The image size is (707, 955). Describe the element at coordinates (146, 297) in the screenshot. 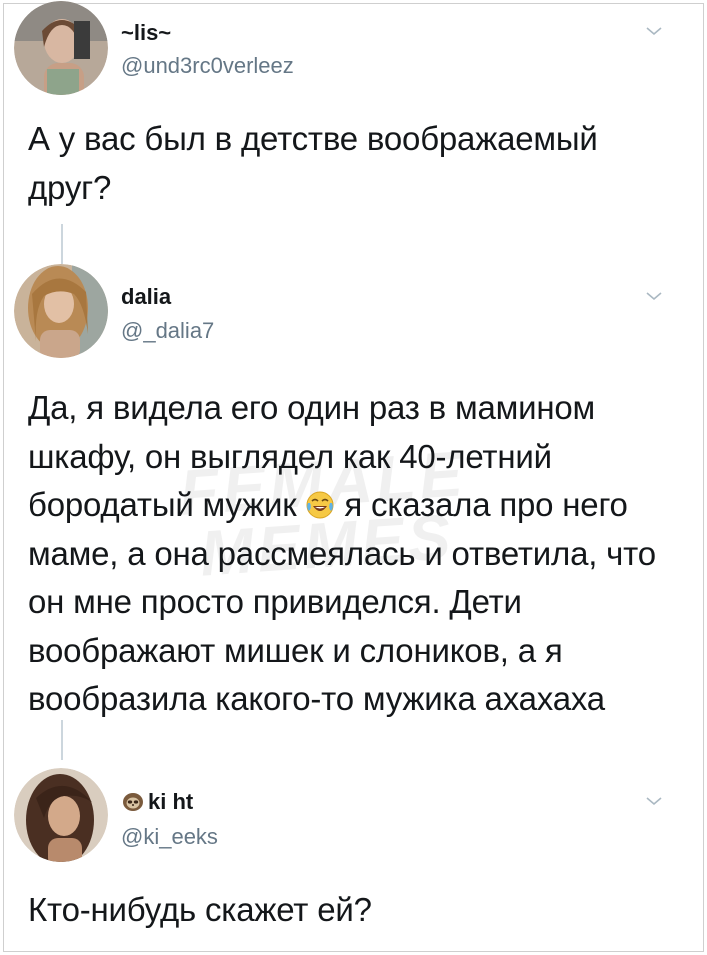

I see `display-name: dalia` at that location.